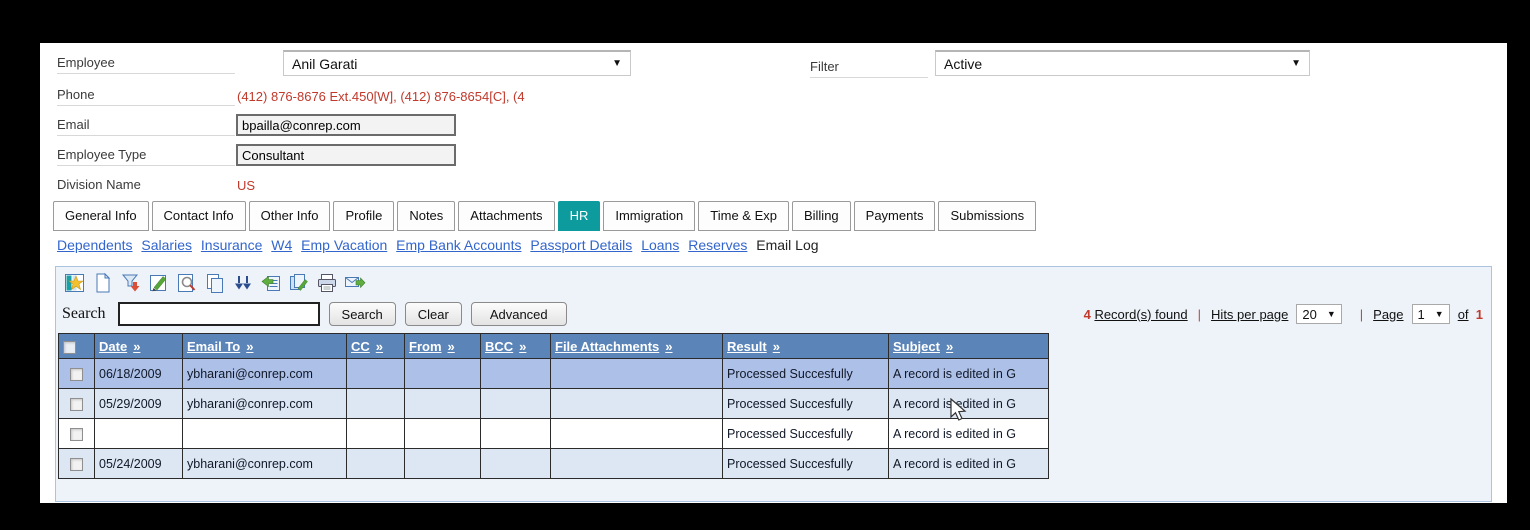 The height and width of the screenshot is (530, 1530). Describe the element at coordinates (242, 283) in the screenshot. I see `apply-all-icon` at that location.